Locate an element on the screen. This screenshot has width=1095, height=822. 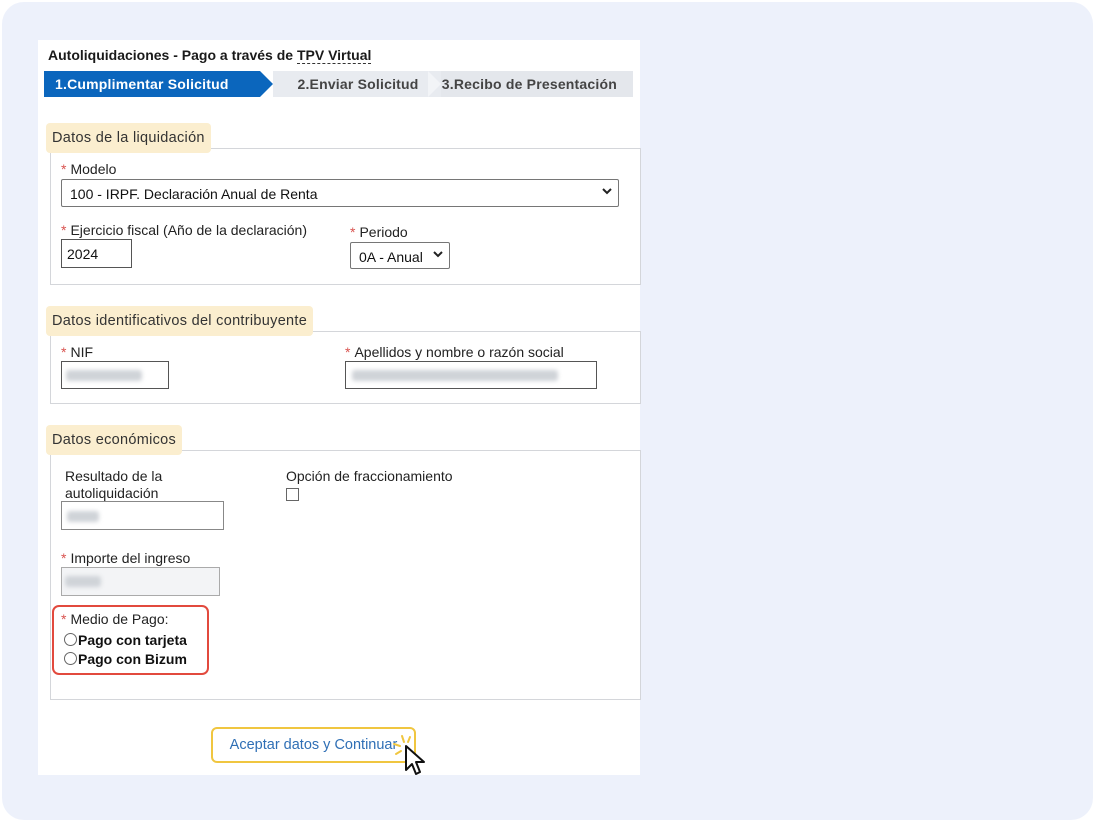
liquidacion-fieldset is located at coordinates (345, 216).